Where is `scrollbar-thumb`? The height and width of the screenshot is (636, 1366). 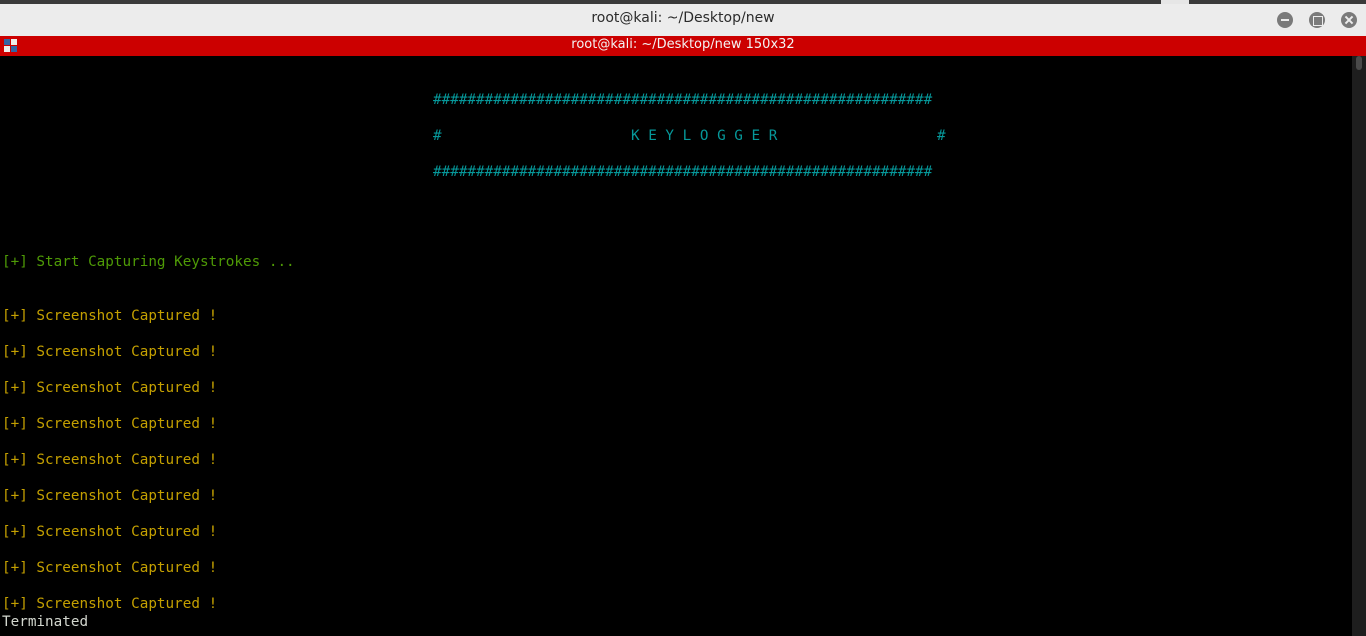 scrollbar-thumb is located at coordinates (1359, 63).